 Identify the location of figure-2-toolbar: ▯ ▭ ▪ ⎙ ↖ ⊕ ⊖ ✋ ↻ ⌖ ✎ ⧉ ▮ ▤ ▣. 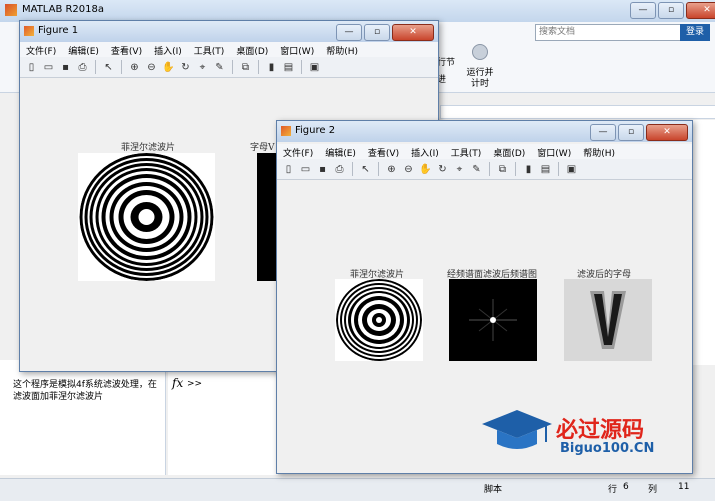
(484, 169).